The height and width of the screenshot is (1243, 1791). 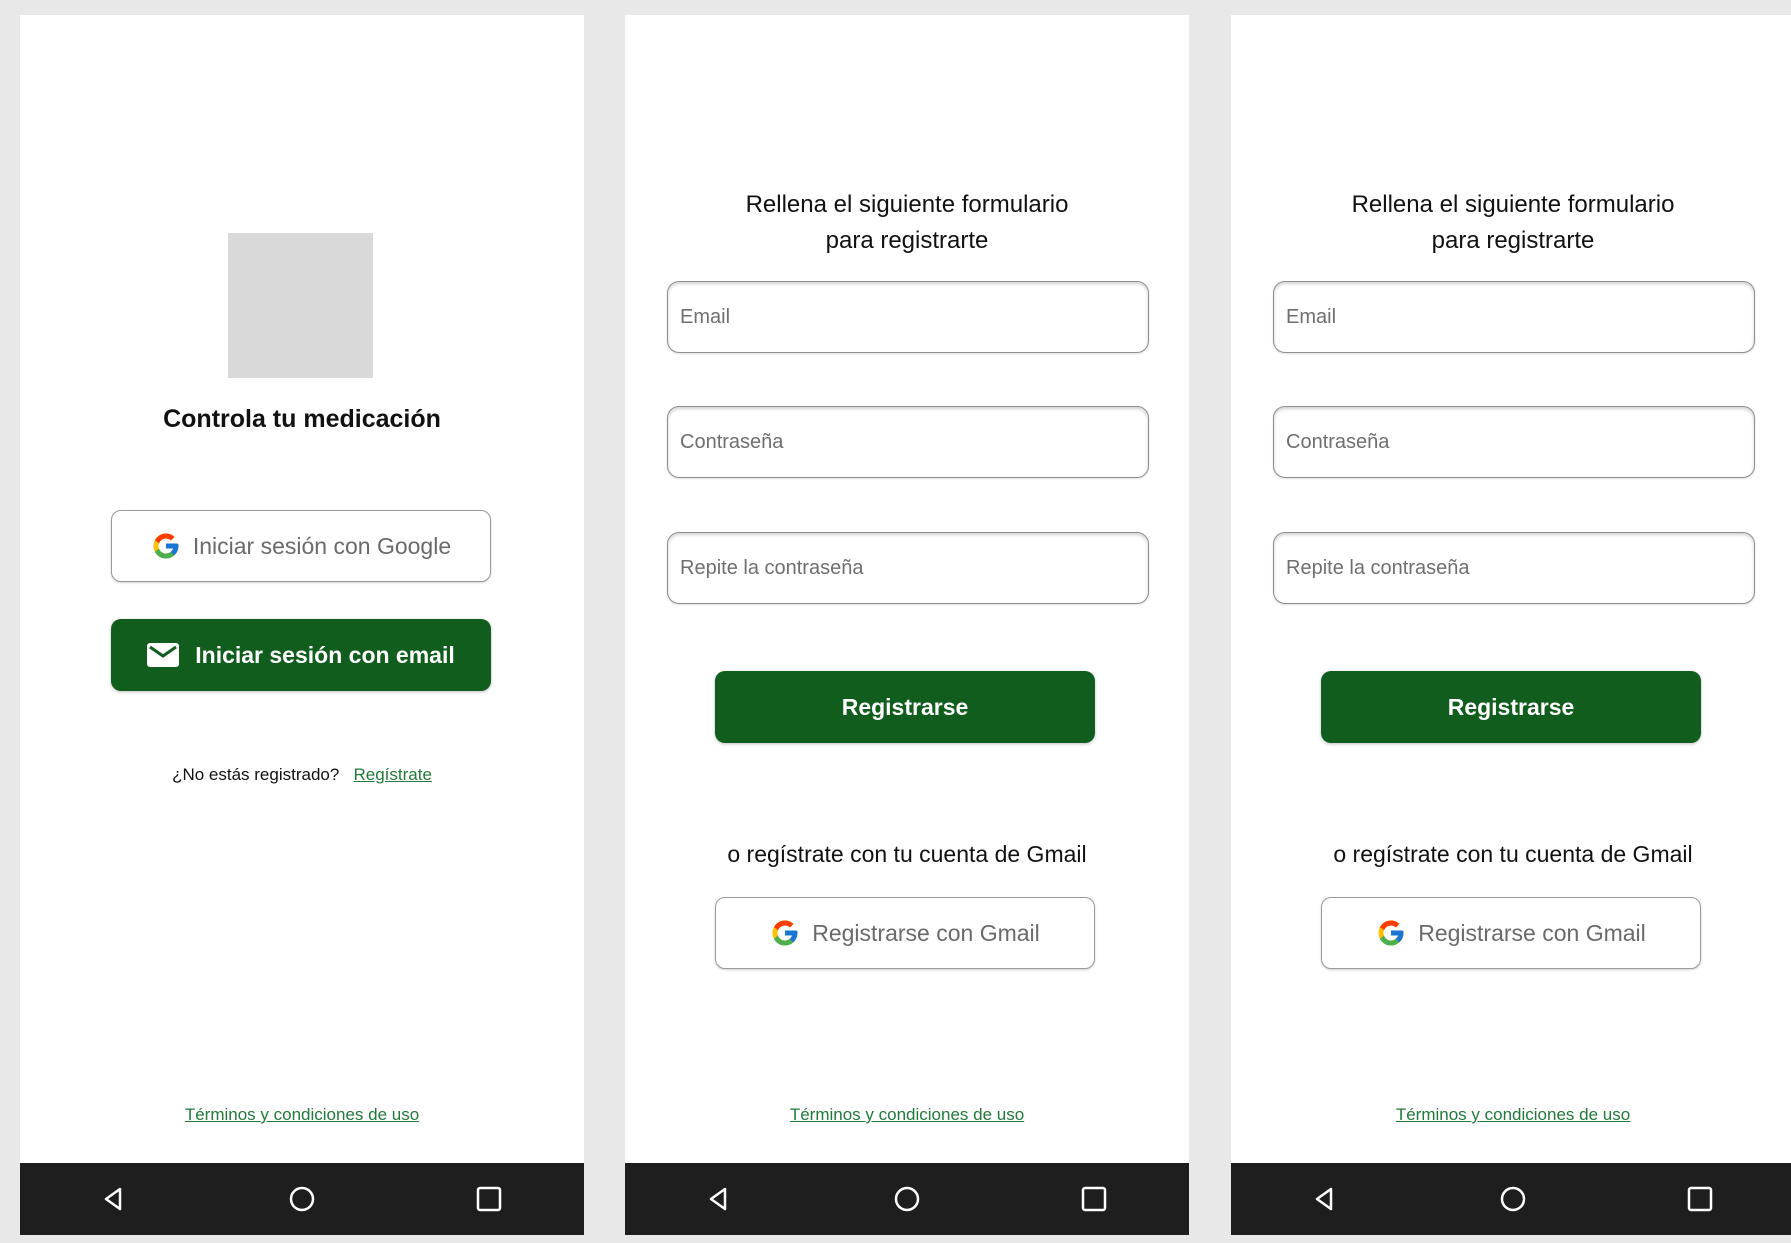 I want to click on not-registered-text: ¿No estás registrado?, so click(x=256, y=774).